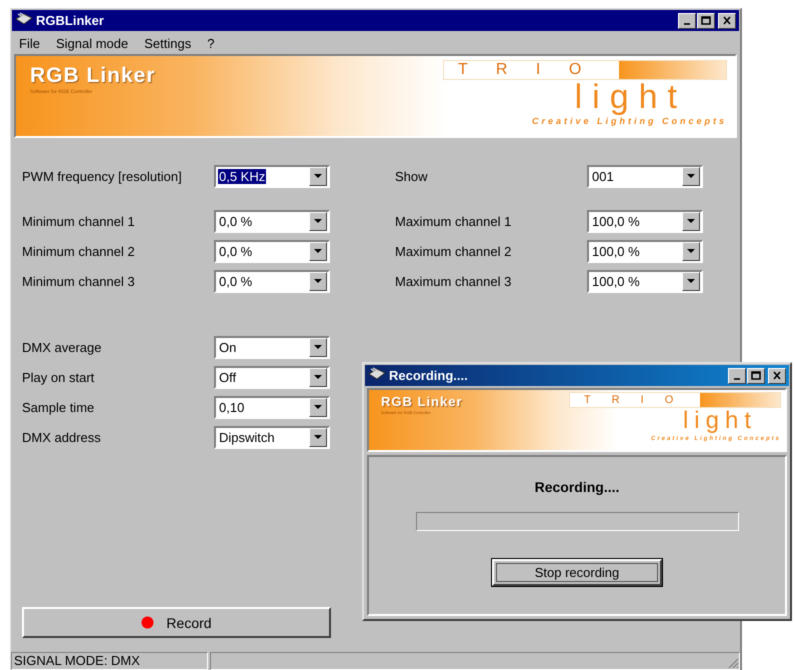 This screenshot has width=795, height=670. I want to click on record-button: Record, so click(176, 622).